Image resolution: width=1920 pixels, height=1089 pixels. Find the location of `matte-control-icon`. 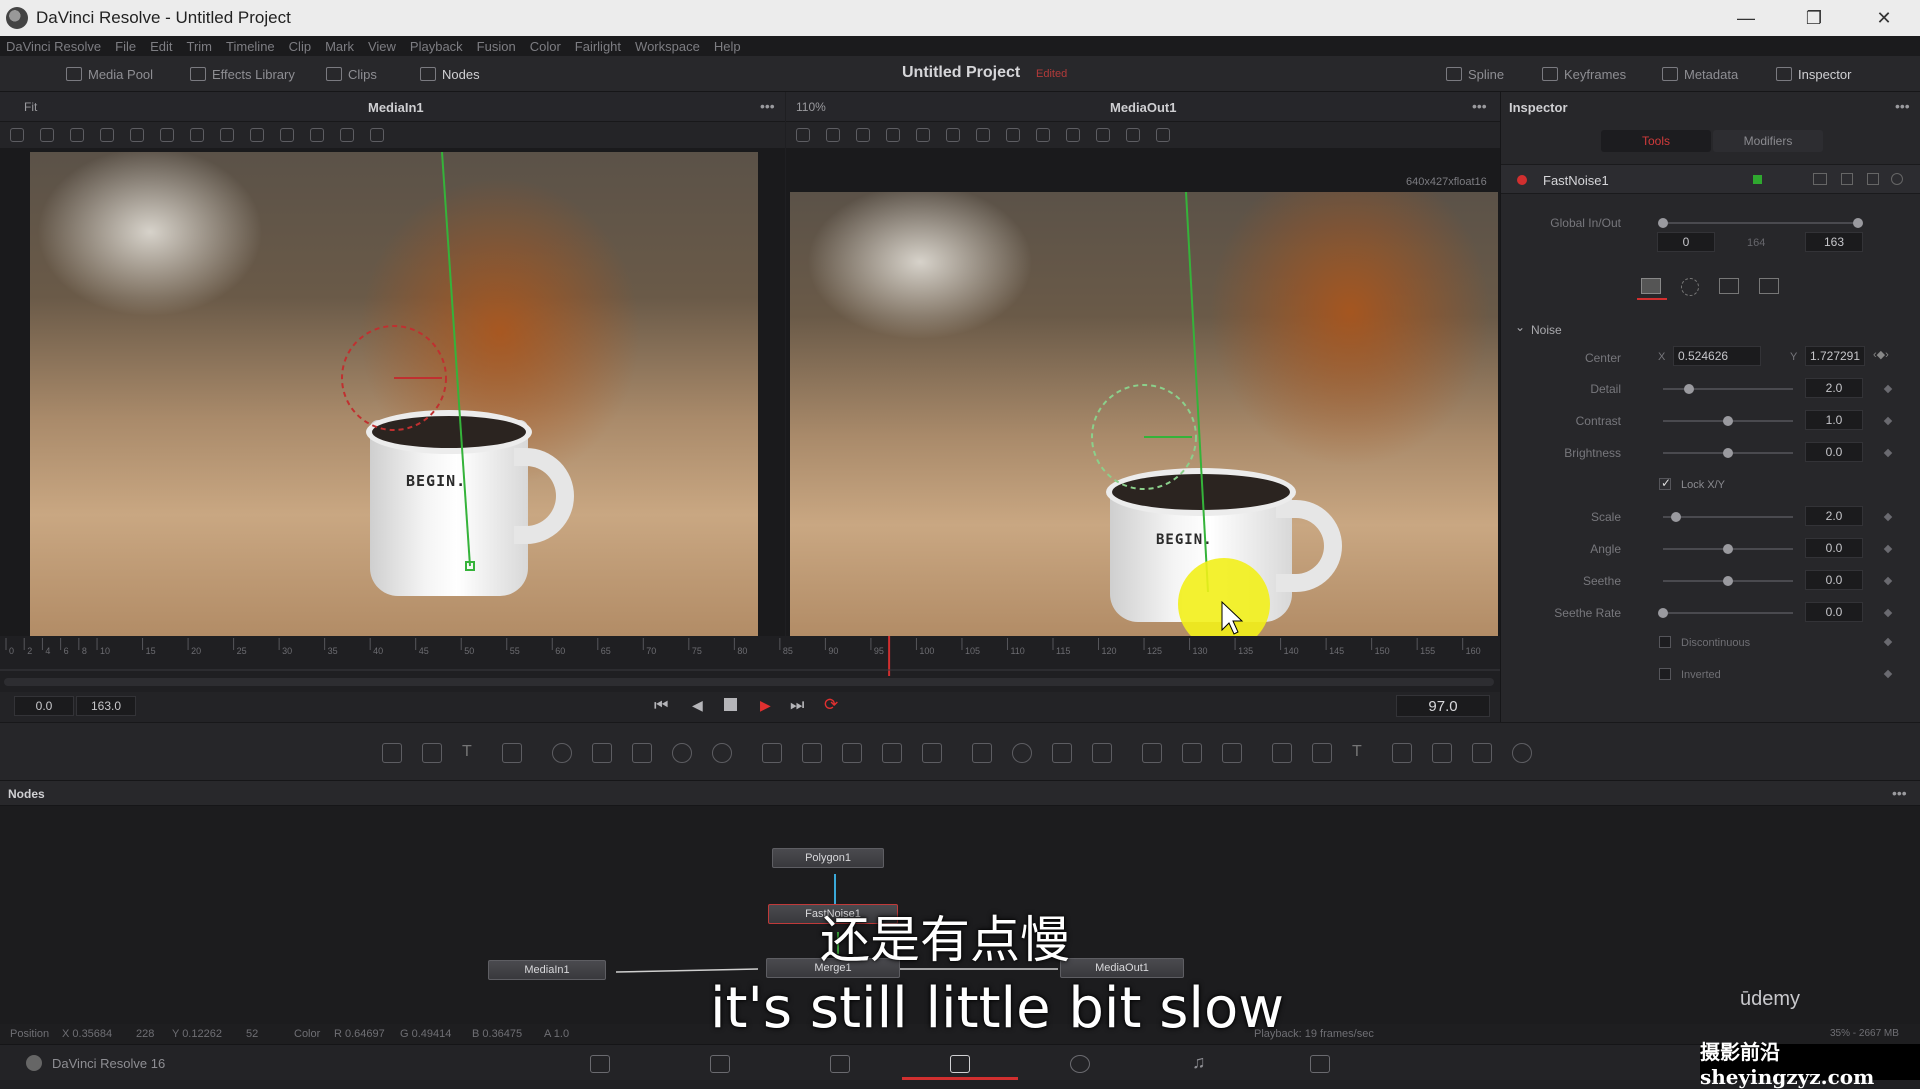

matte-control-icon is located at coordinates (852, 753).